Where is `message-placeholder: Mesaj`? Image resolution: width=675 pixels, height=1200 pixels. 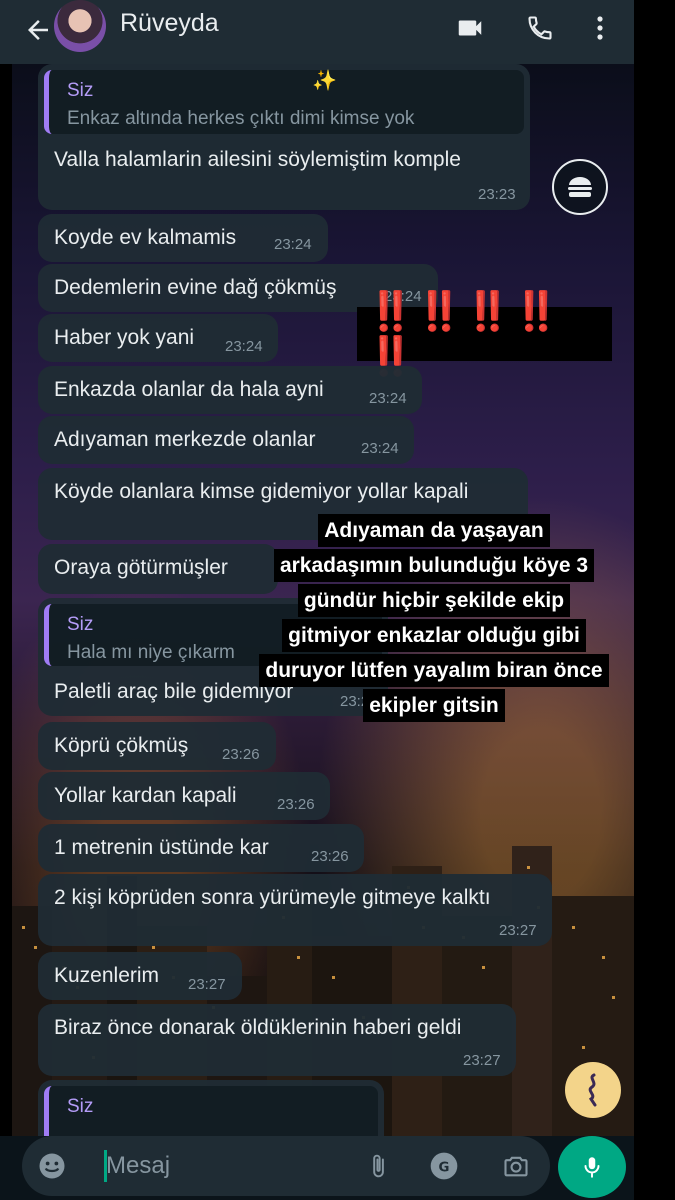 message-placeholder: Mesaj is located at coordinates (138, 1165).